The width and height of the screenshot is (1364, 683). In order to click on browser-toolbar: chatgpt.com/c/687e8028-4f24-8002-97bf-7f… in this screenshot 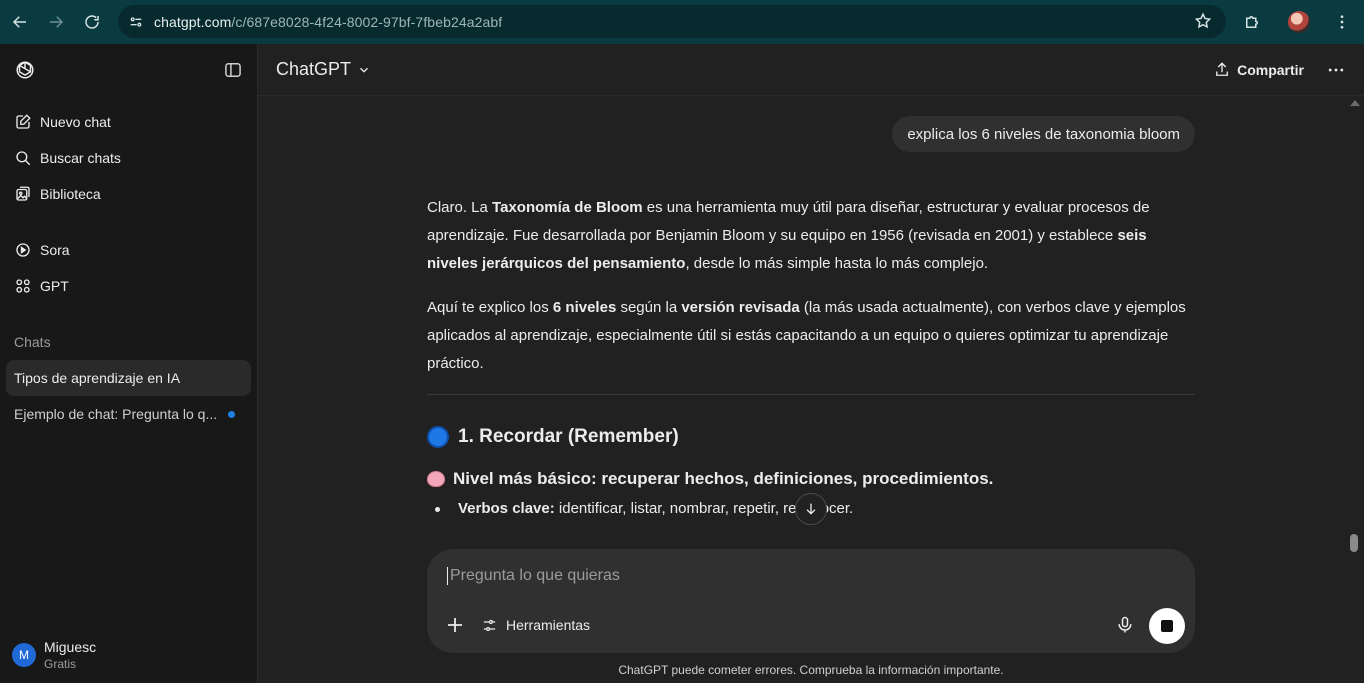, I will do `click(682, 22)`.